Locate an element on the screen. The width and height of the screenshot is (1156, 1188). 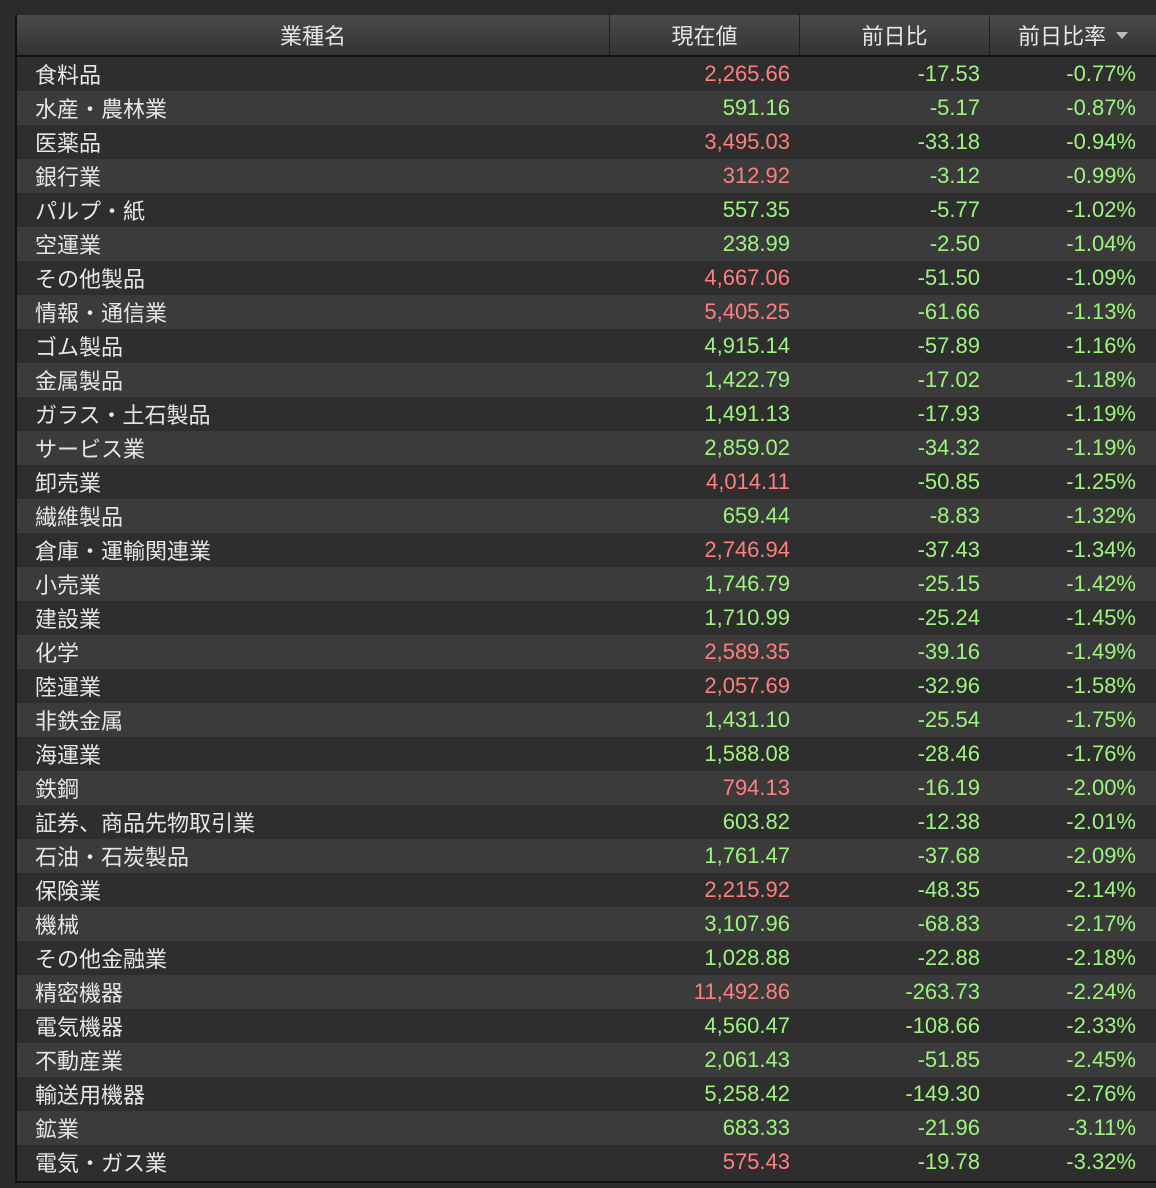
current-price: 4,915.14 is located at coordinates (747, 345).